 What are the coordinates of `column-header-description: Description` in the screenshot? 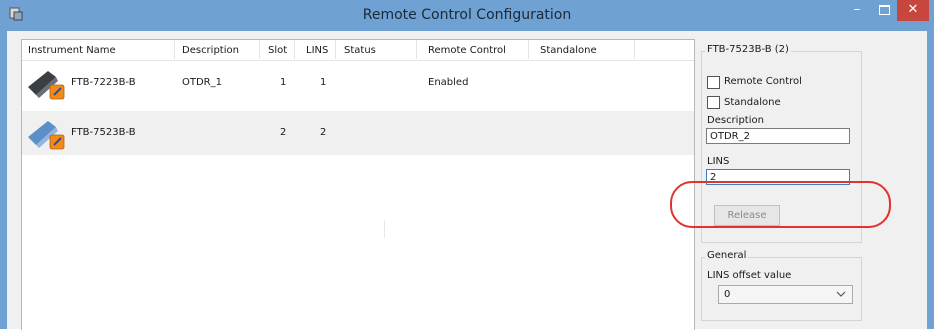 It's located at (210, 50).